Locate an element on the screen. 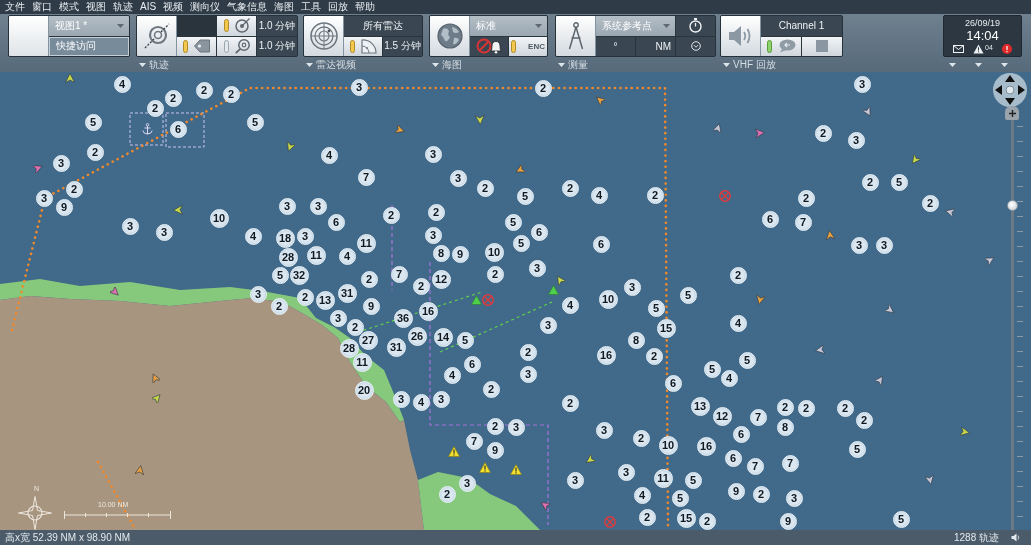  time-text: 14:04 is located at coordinates (982, 35).